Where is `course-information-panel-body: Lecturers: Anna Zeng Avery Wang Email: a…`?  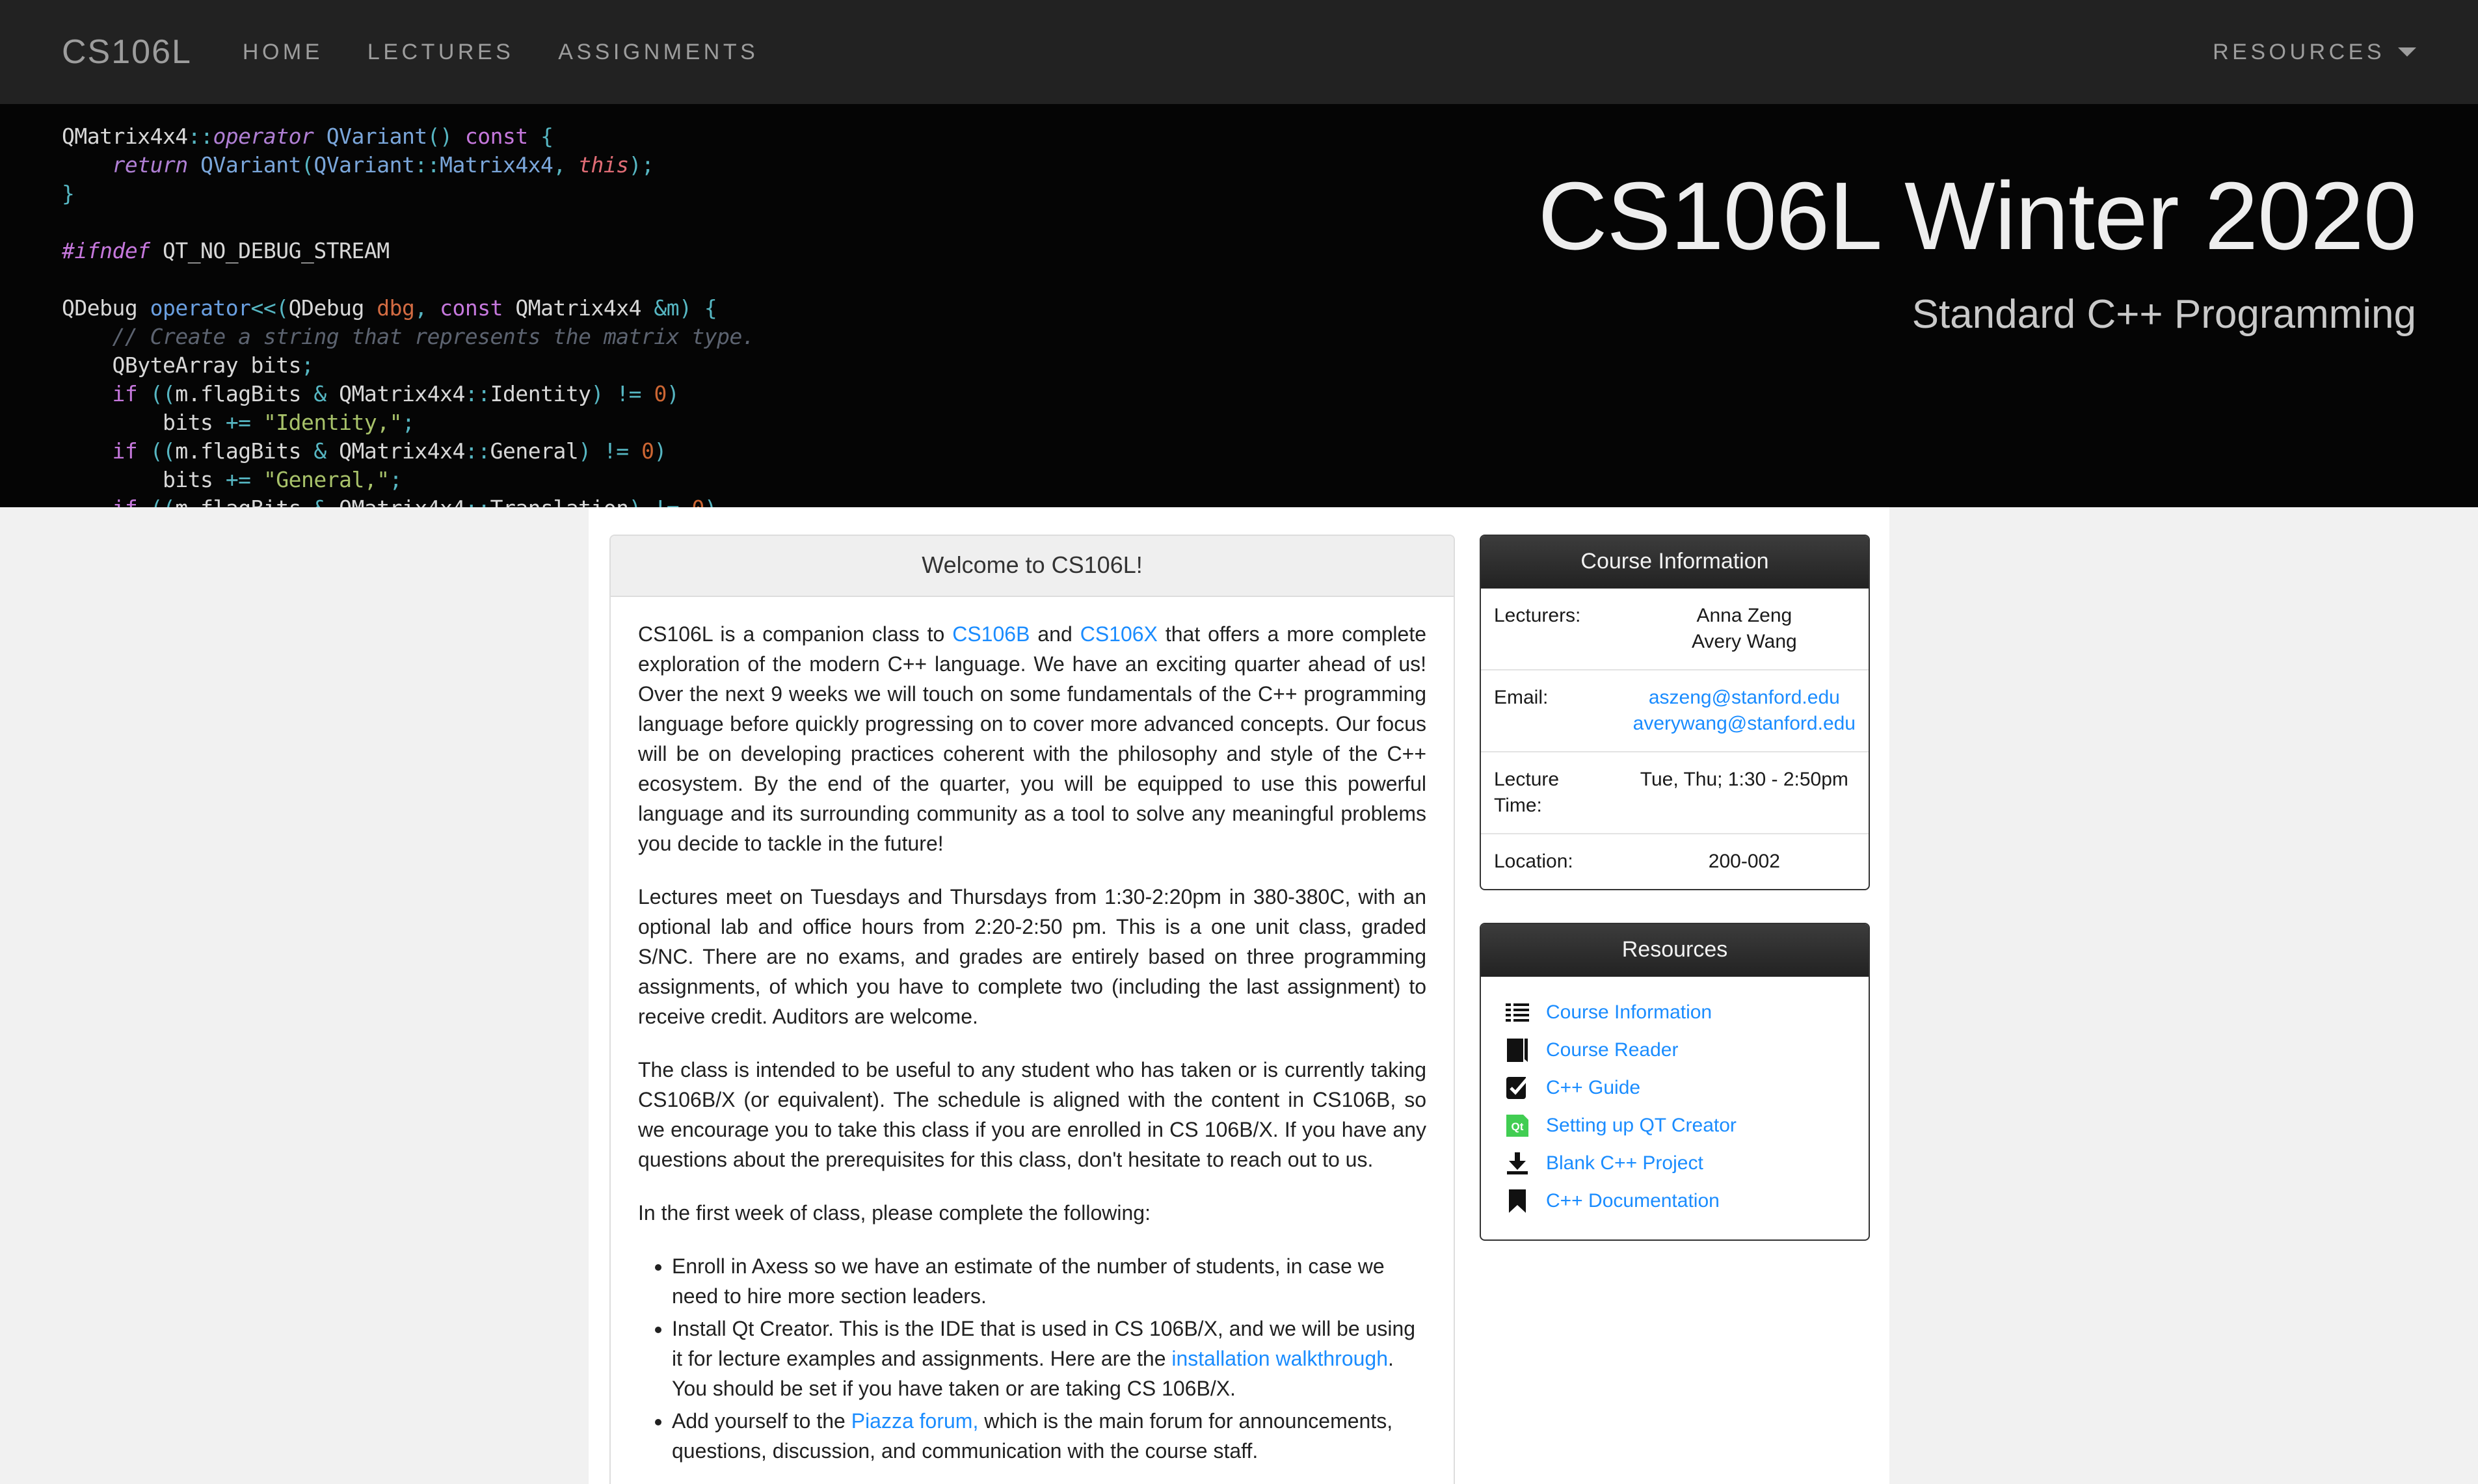 course-information-panel-body: Lecturers: Anna Zeng Avery Wang Email: a… is located at coordinates (1675, 739).